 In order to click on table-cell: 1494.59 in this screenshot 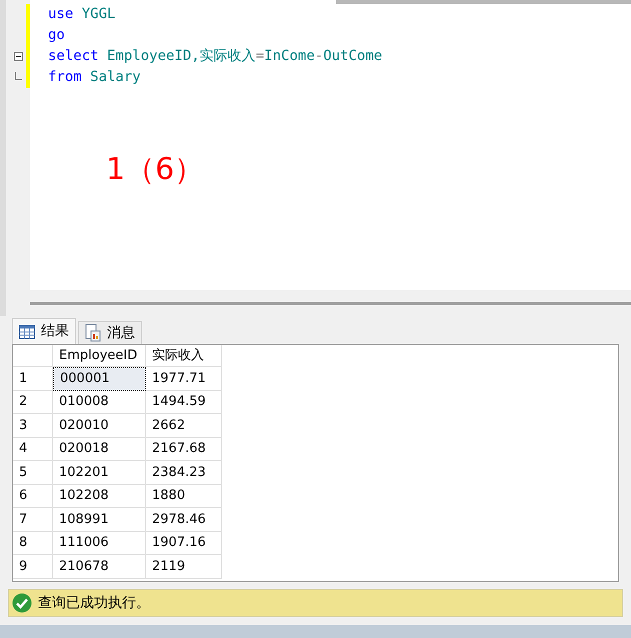, I will do `click(184, 402)`.